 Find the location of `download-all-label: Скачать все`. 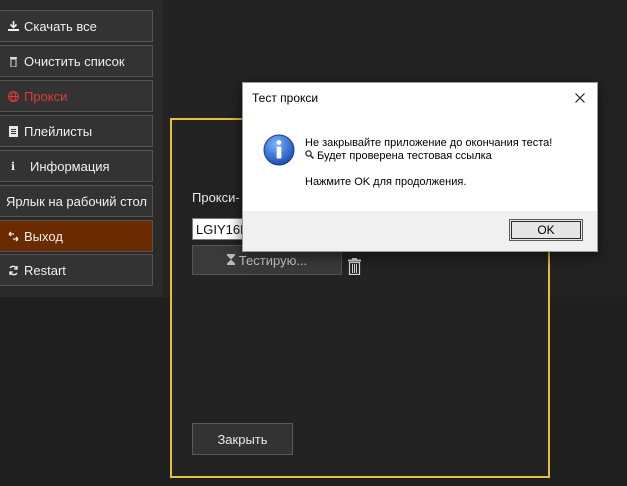

download-all-label: Скачать все is located at coordinates (60, 26).